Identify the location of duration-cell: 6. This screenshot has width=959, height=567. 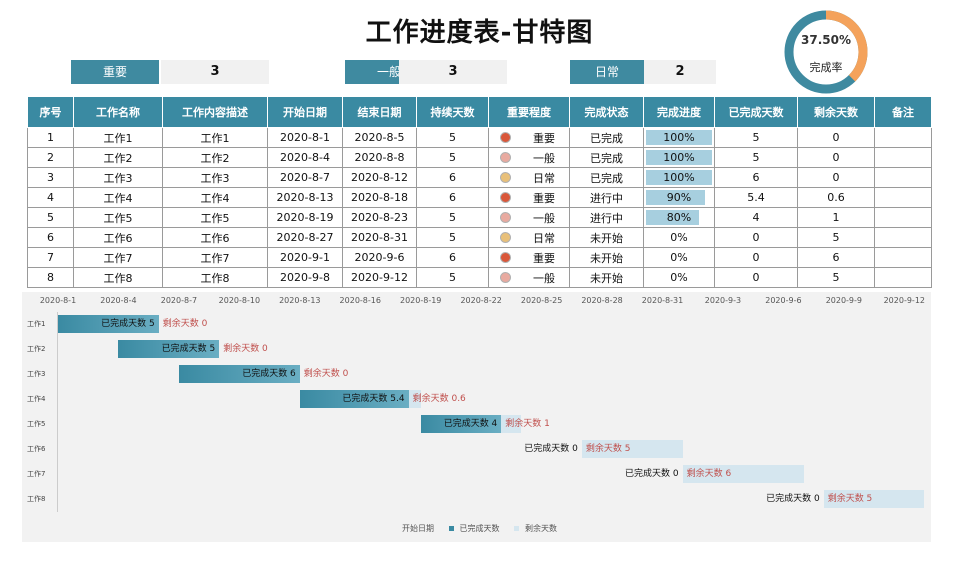
(452, 257).